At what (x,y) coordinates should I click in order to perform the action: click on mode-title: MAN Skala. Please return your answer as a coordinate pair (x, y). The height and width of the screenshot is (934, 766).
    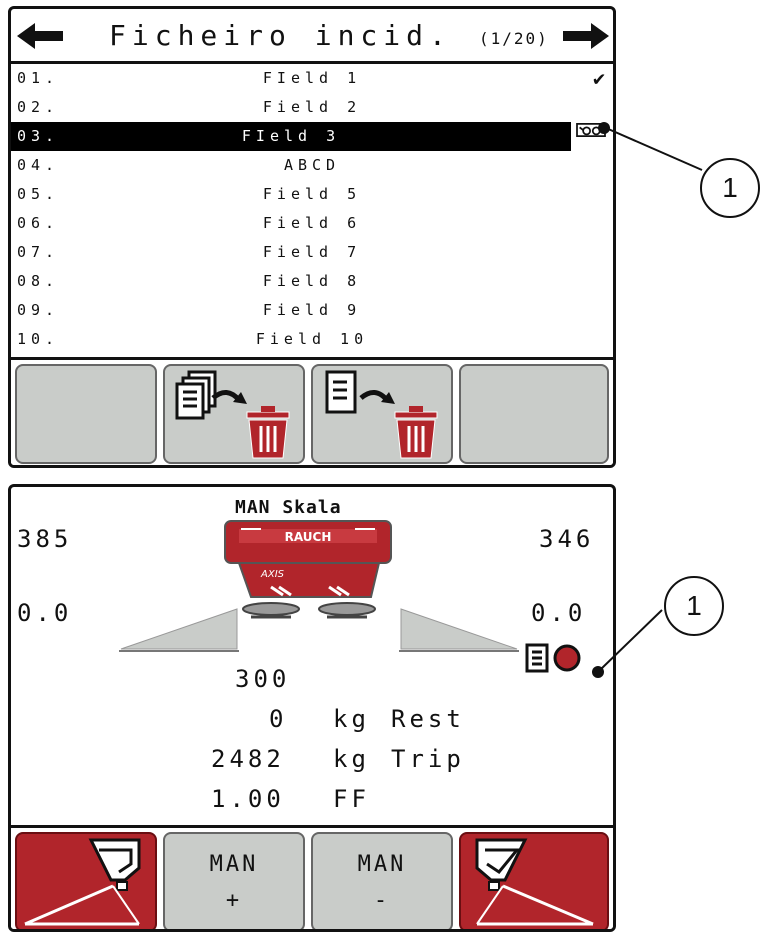
    Looking at the image, I should click on (288, 507).